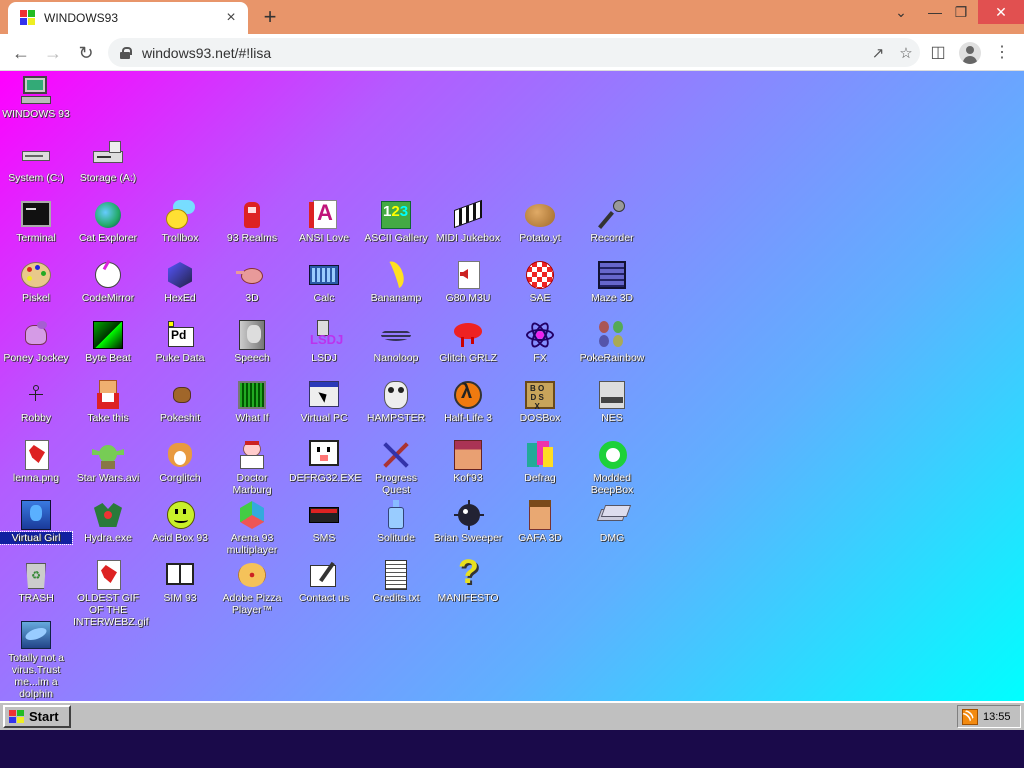  Describe the element at coordinates (128, 18) in the screenshot. I see `browser-tab: WINDOWS93 ×` at that location.